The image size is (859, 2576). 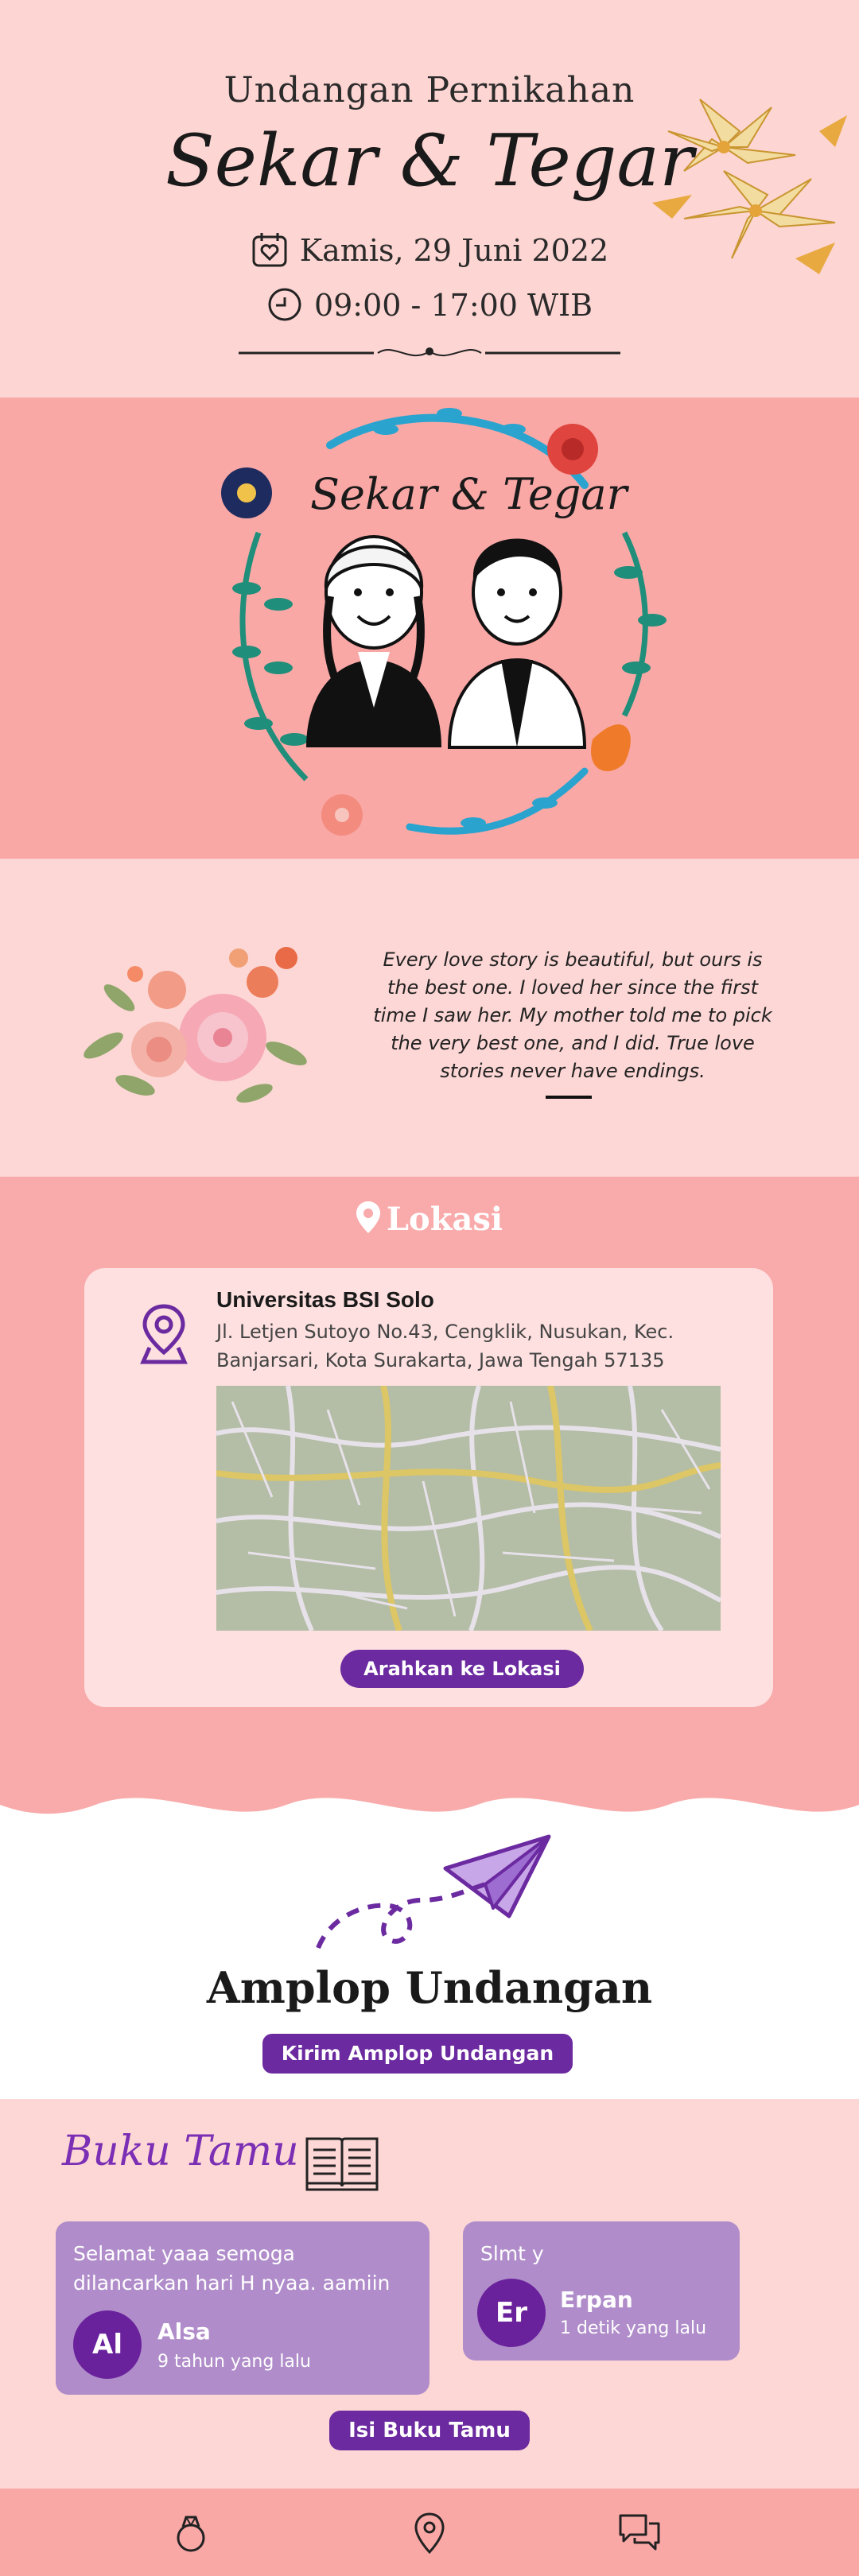 I want to click on open-book-icon, so click(x=342, y=2164).